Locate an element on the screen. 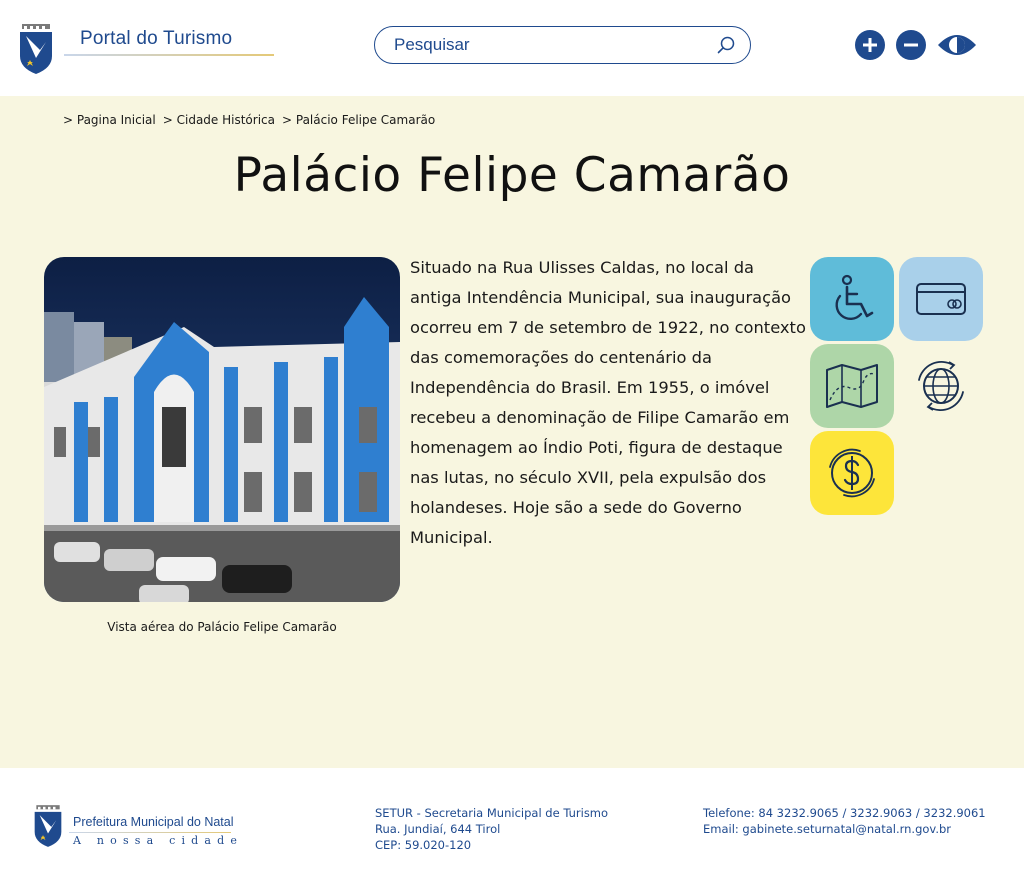  prefeitura-slogan: A nossa cidade is located at coordinates (158, 840).